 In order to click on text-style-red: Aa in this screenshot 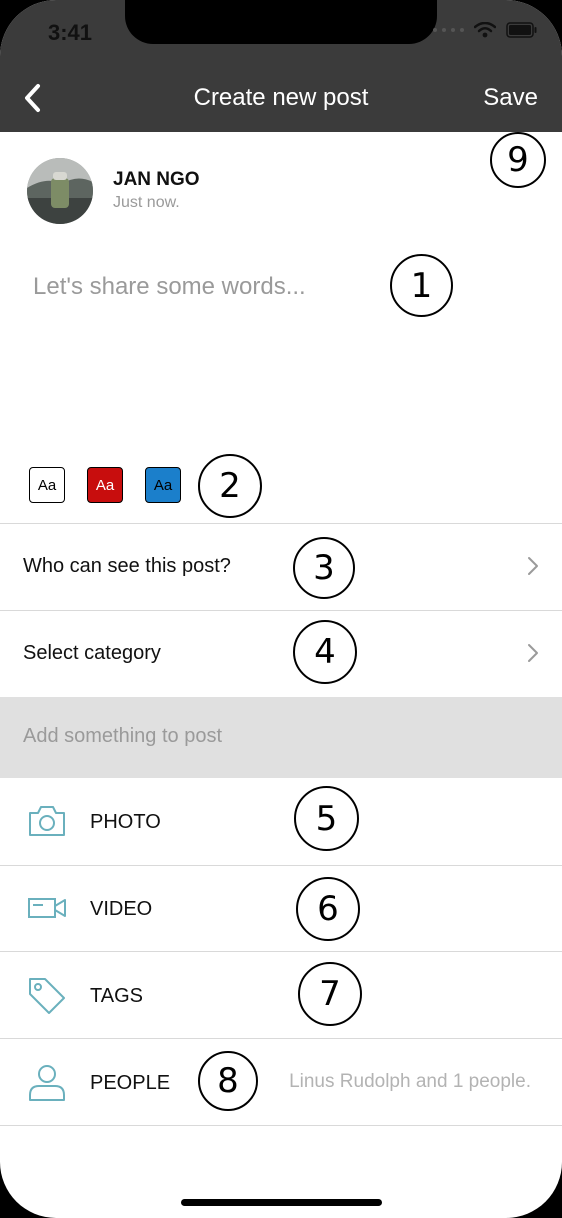, I will do `click(105, 485)`.